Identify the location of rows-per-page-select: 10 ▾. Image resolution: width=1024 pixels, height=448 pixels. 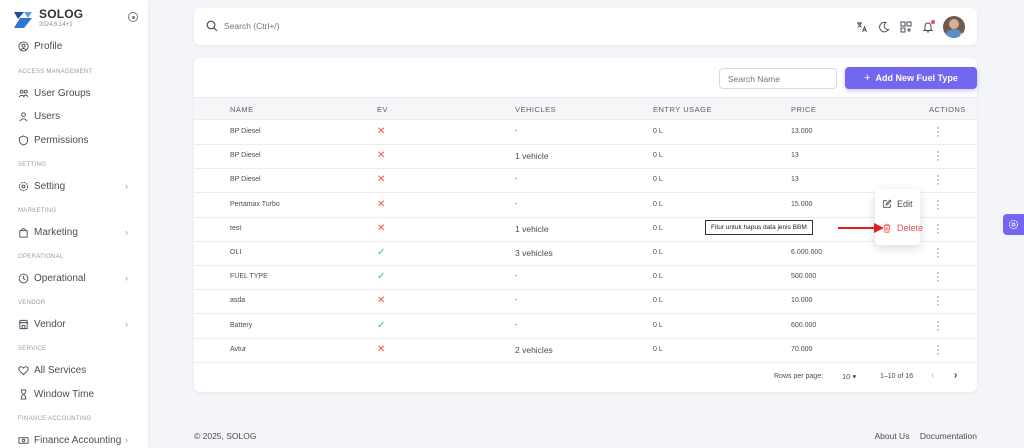
(849, 376).